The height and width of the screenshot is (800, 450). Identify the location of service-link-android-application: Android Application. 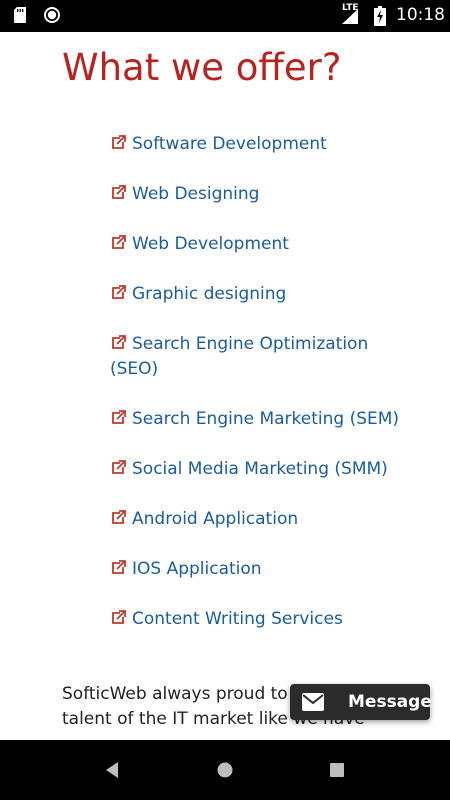
(260, 519).